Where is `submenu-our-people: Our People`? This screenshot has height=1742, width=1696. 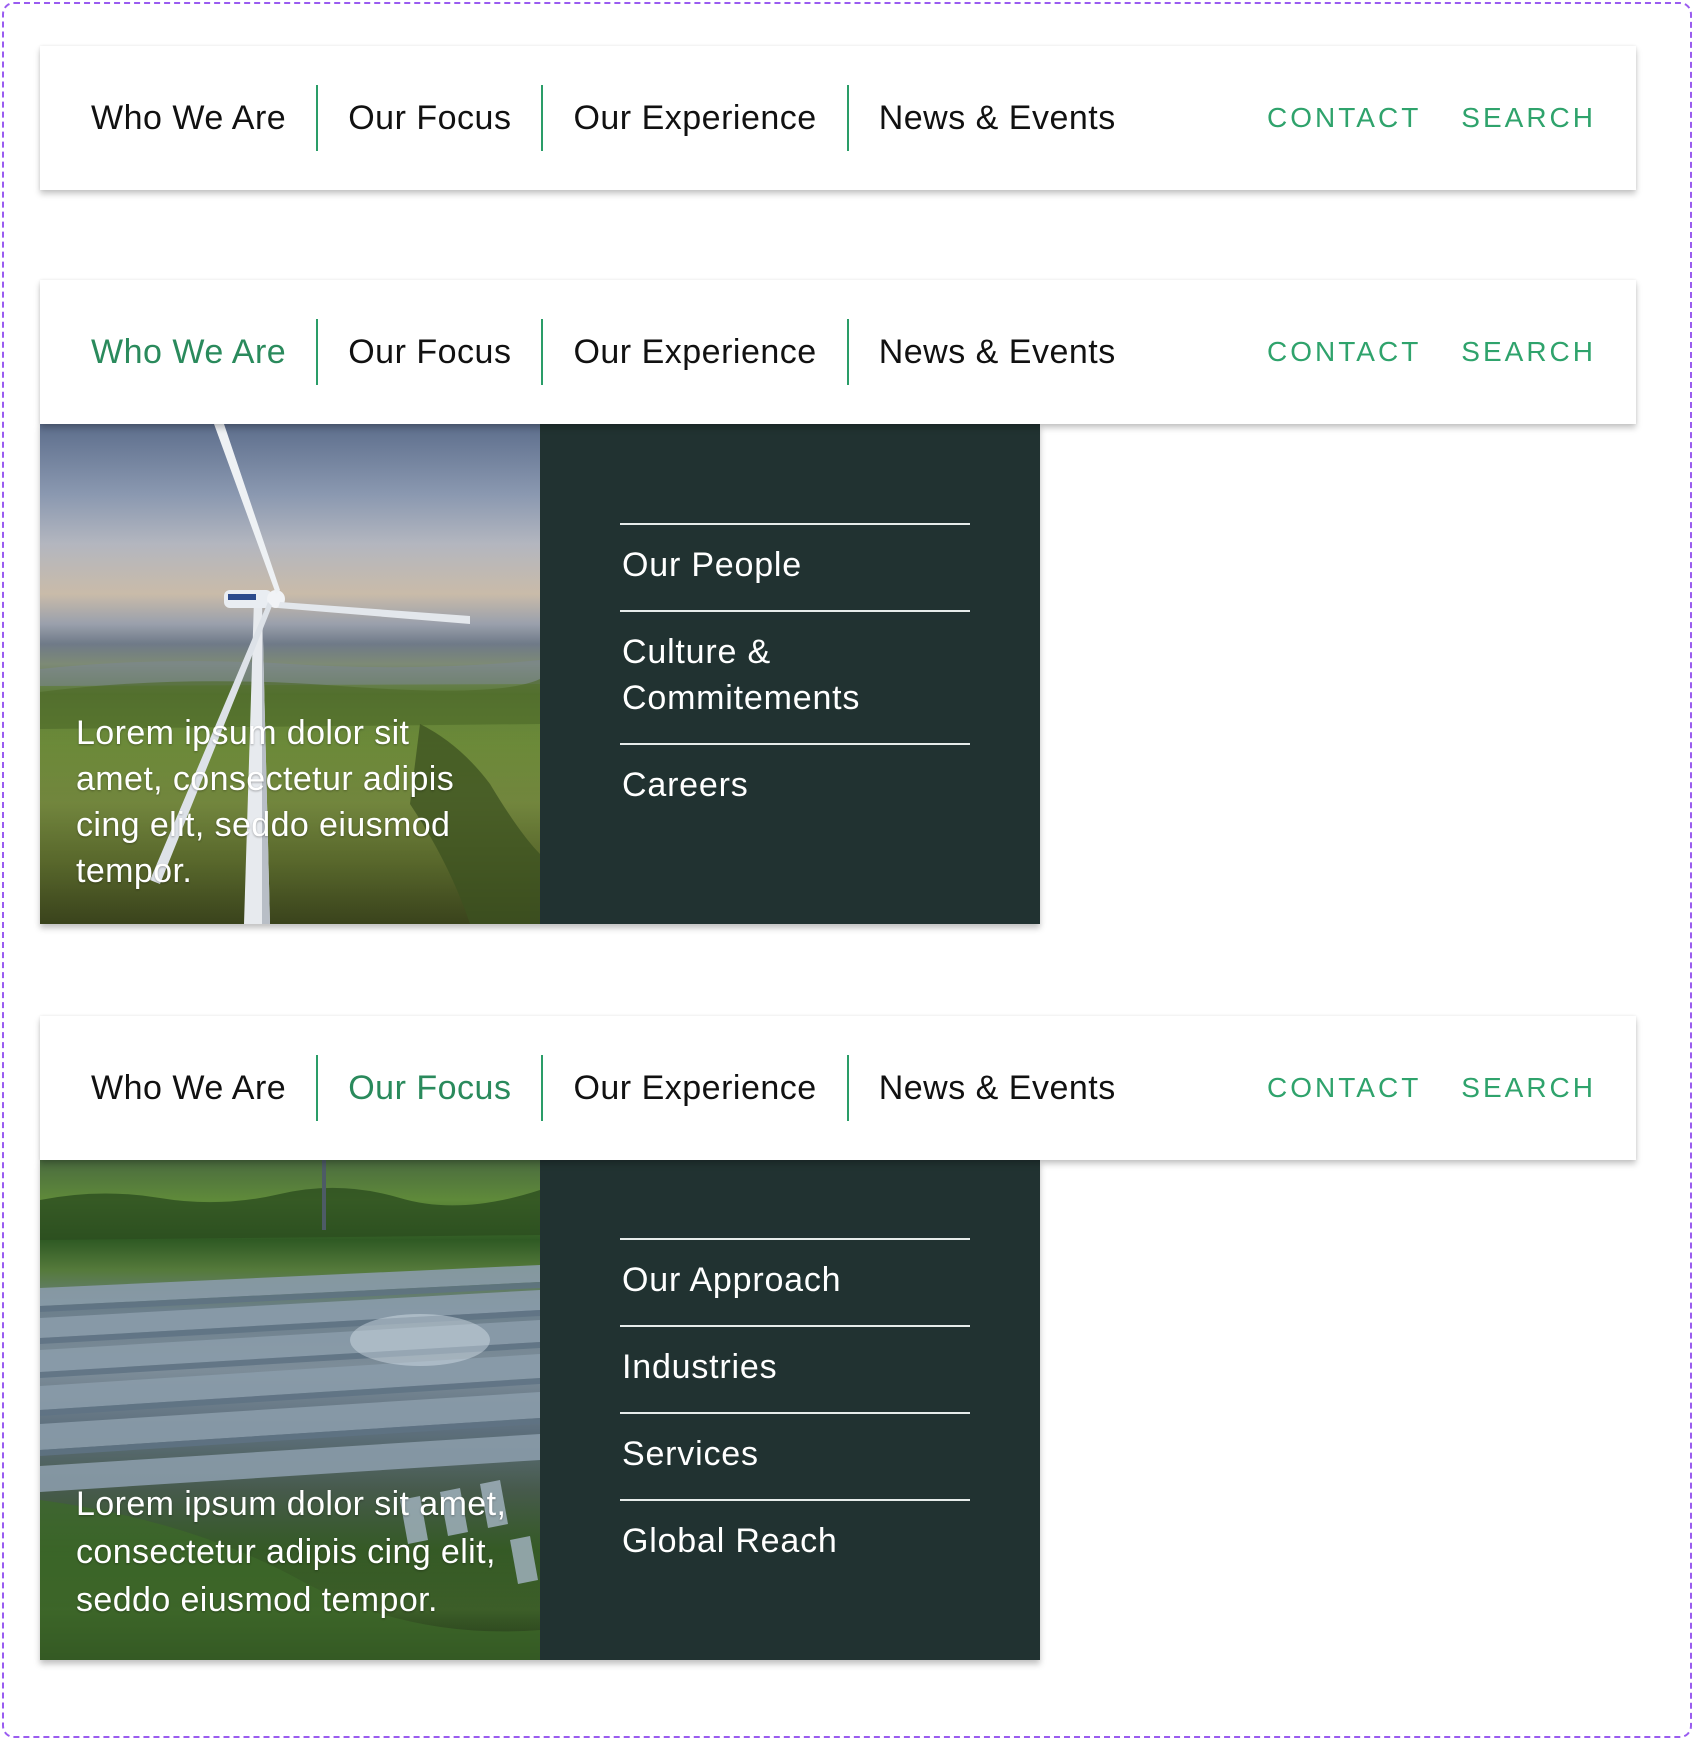
submenu-our-people: Our People is located at coordinates (795, 566).